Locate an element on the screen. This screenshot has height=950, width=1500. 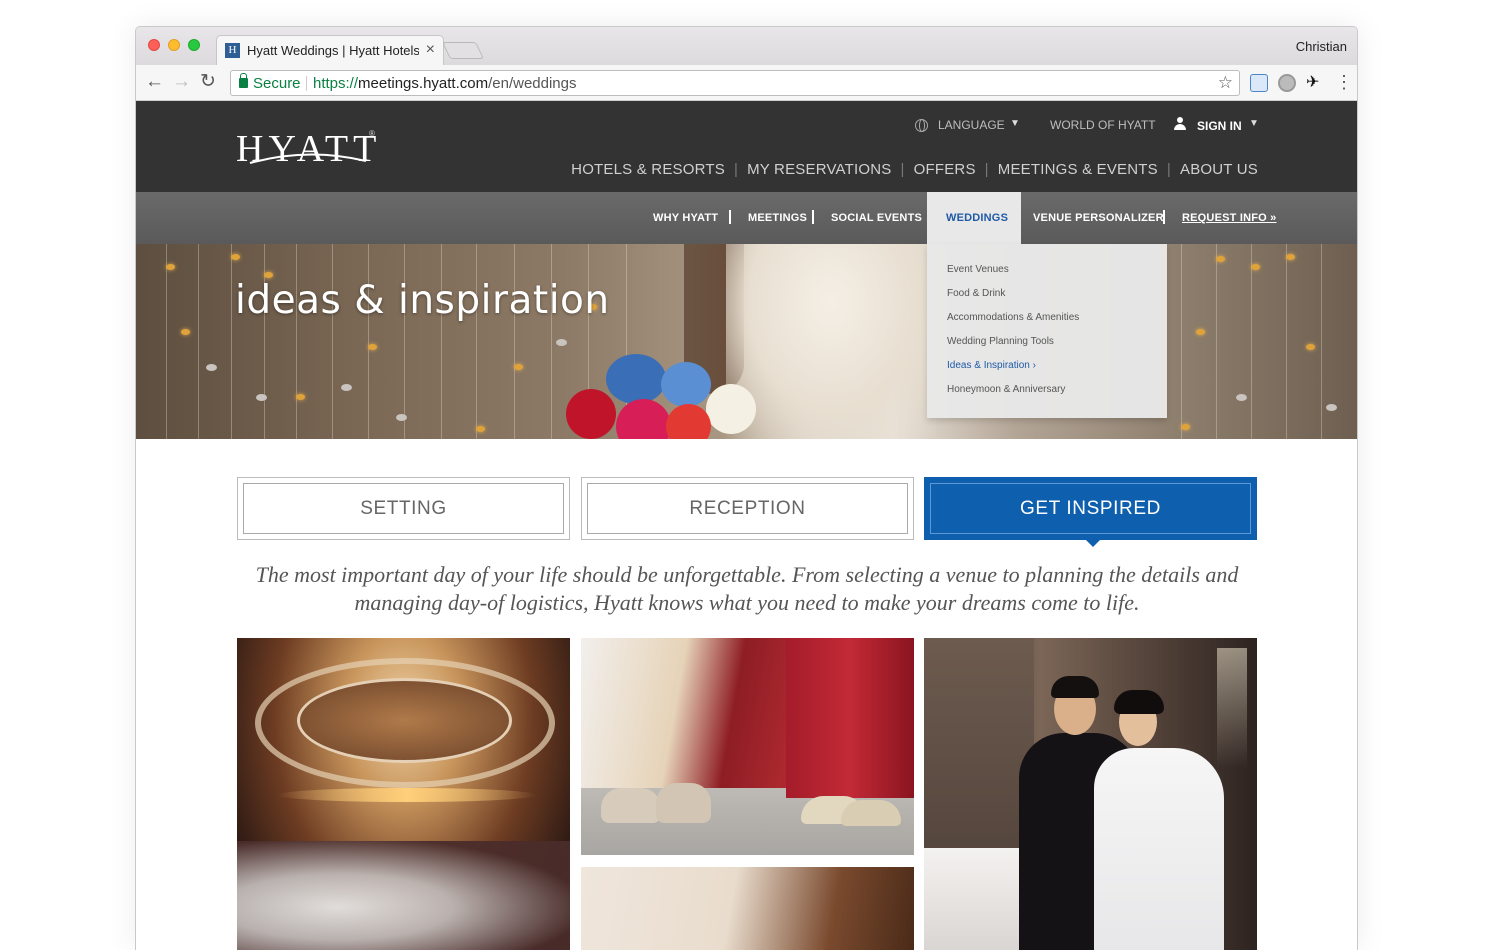
ballroom-photo is located at coordinates (403, 794).